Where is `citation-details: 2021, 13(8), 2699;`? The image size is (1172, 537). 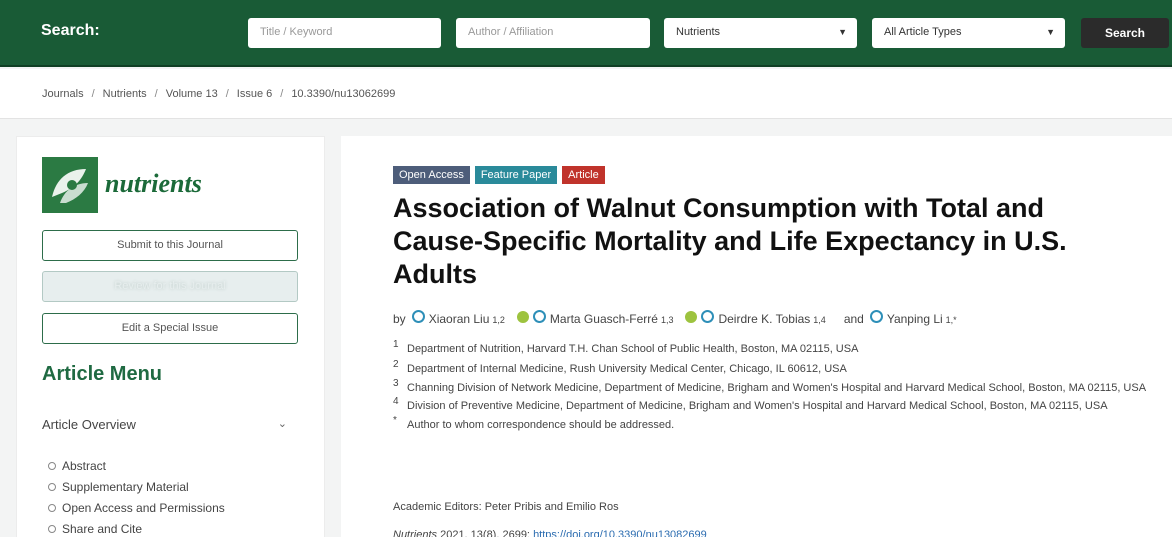
citation-details: 2021, 13(8), 2699; is located at coordinates (483, 533).